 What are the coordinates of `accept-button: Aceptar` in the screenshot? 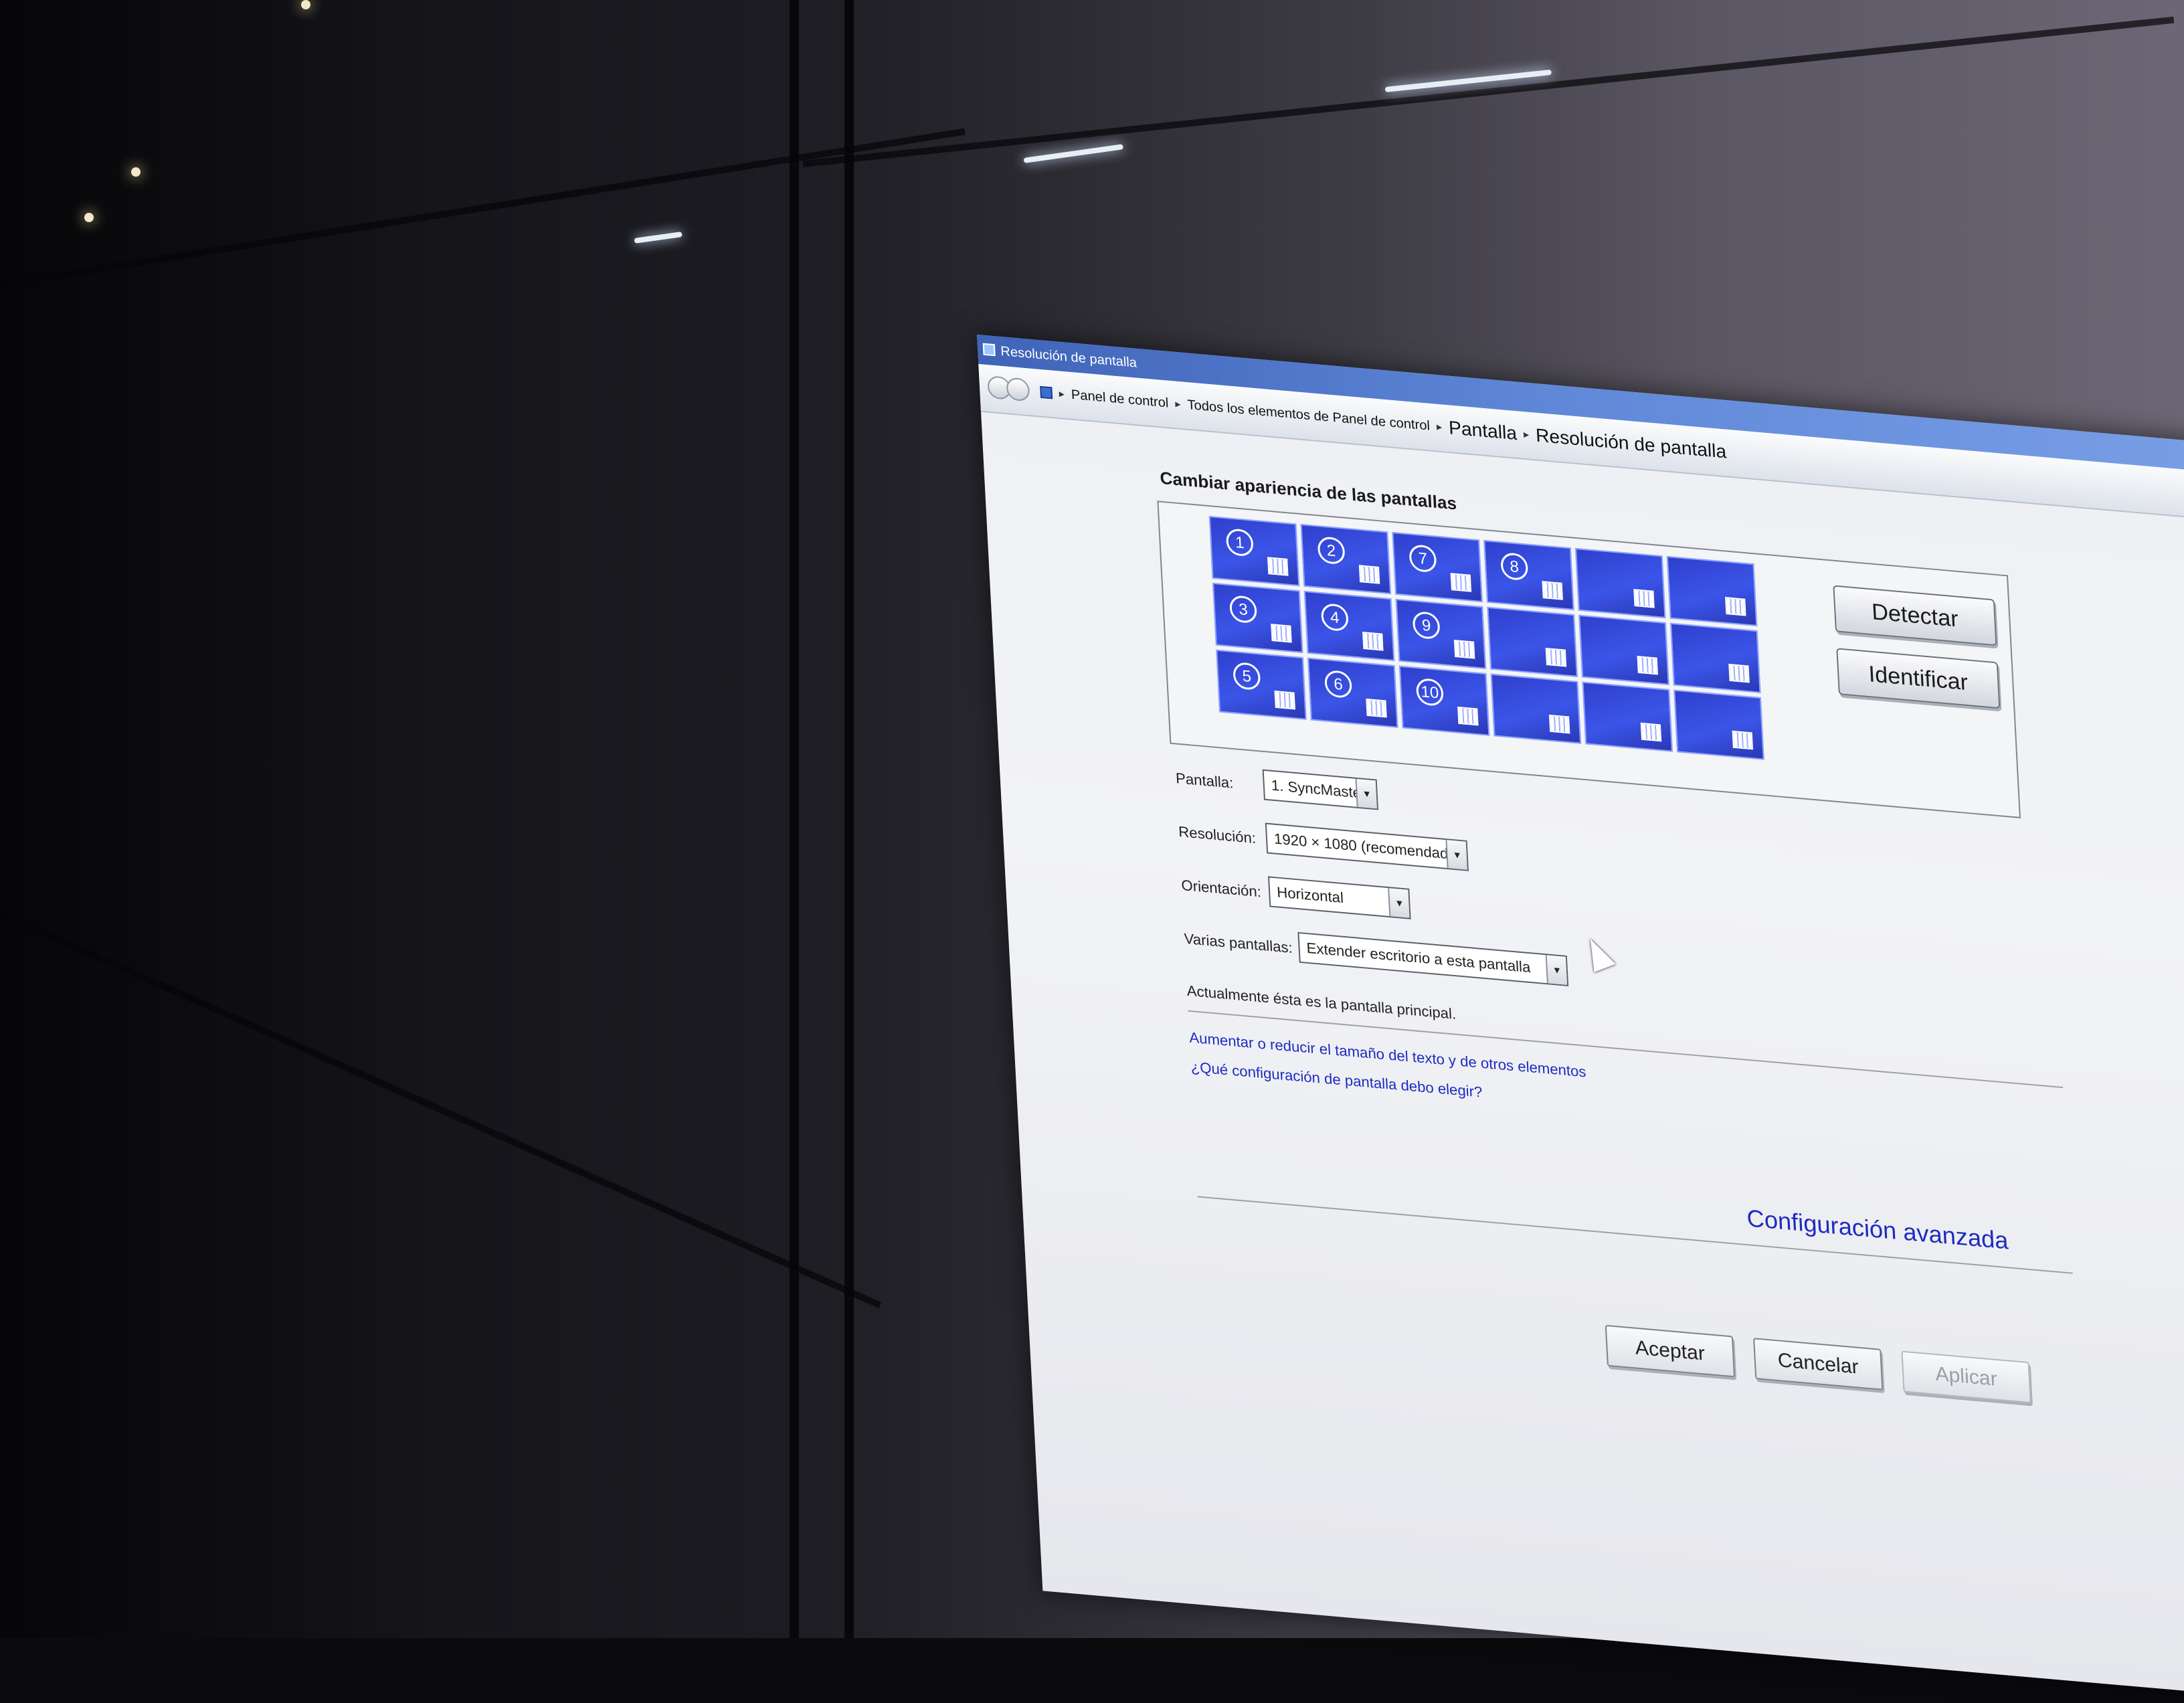 It's located at (1670, 1351).